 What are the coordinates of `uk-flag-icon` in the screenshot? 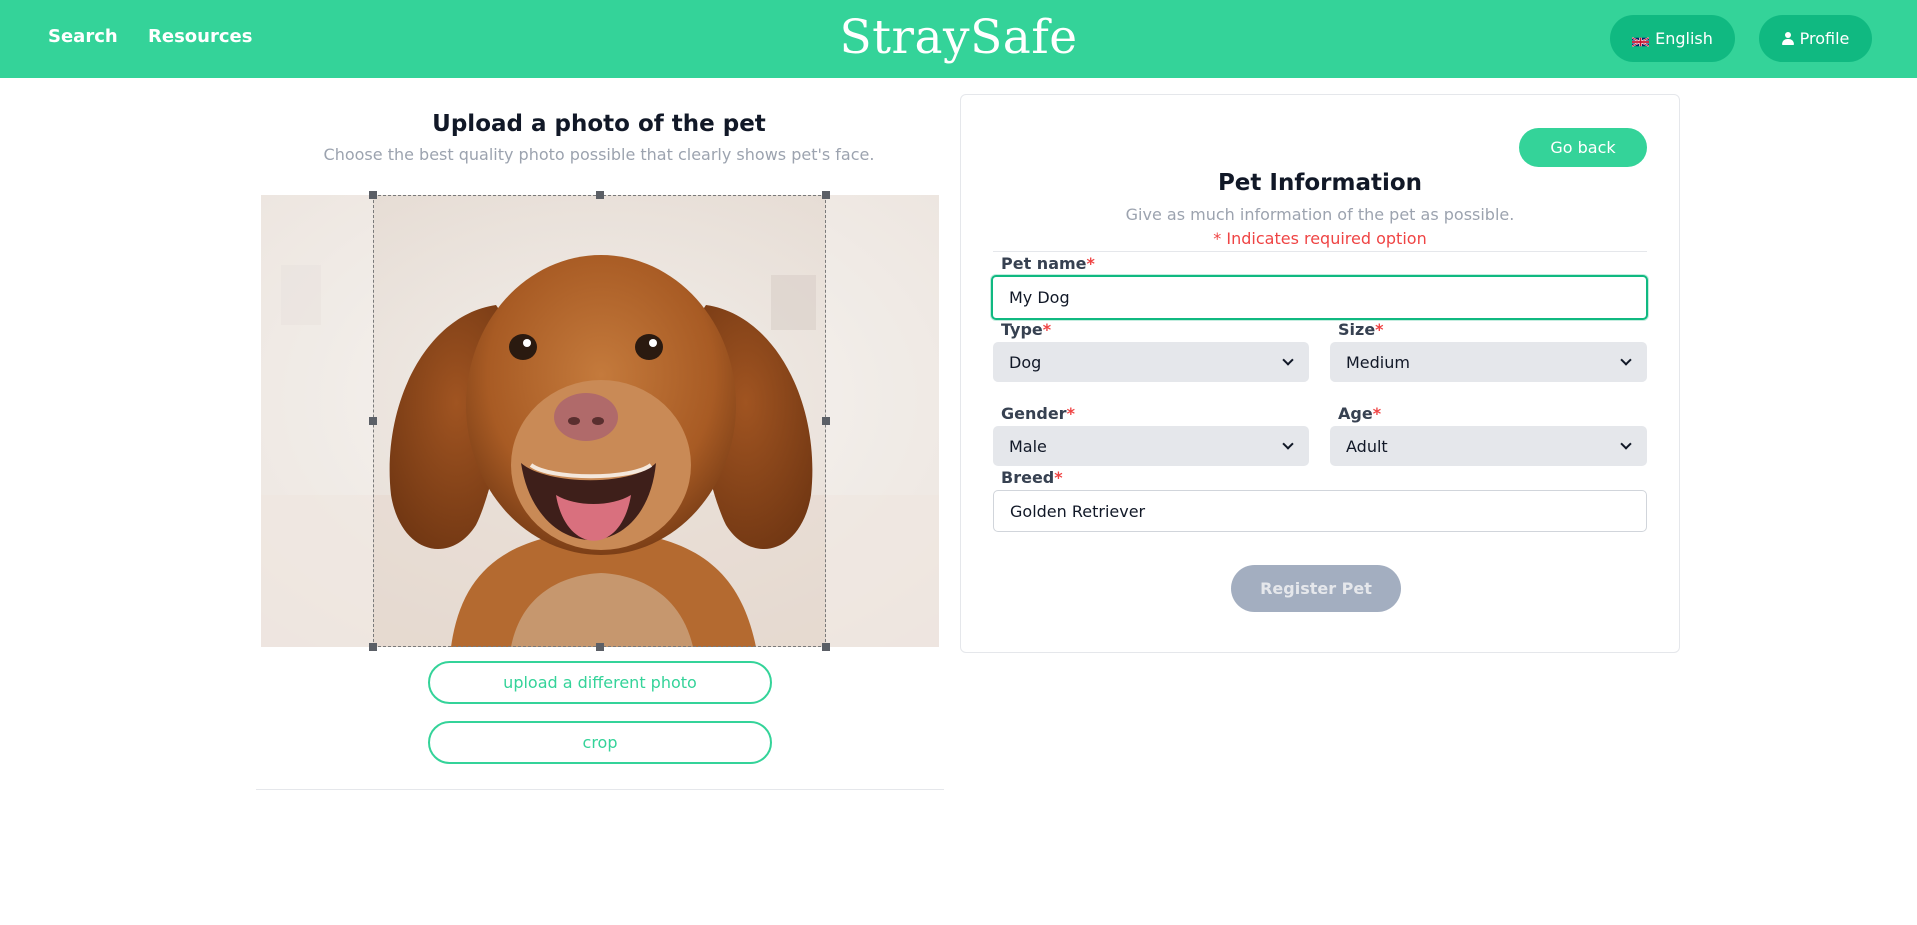 It's located at (1640, 40).